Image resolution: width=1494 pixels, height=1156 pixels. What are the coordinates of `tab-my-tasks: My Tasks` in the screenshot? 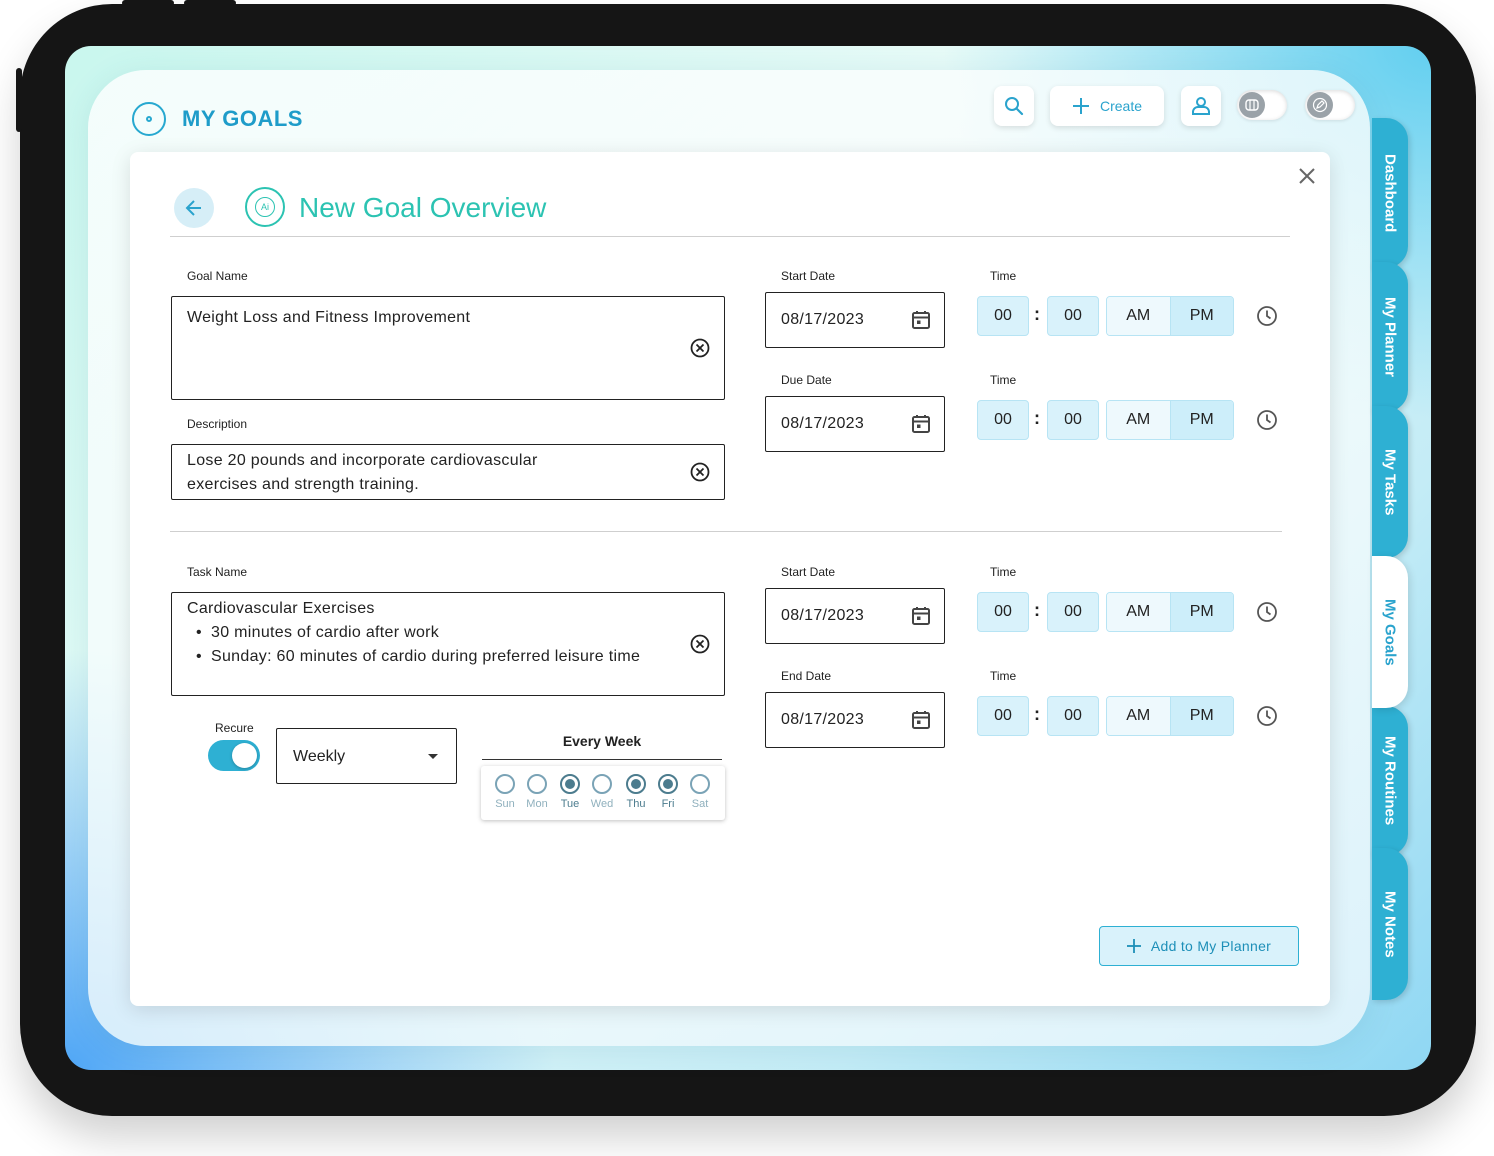 It's located at (1390, 482).